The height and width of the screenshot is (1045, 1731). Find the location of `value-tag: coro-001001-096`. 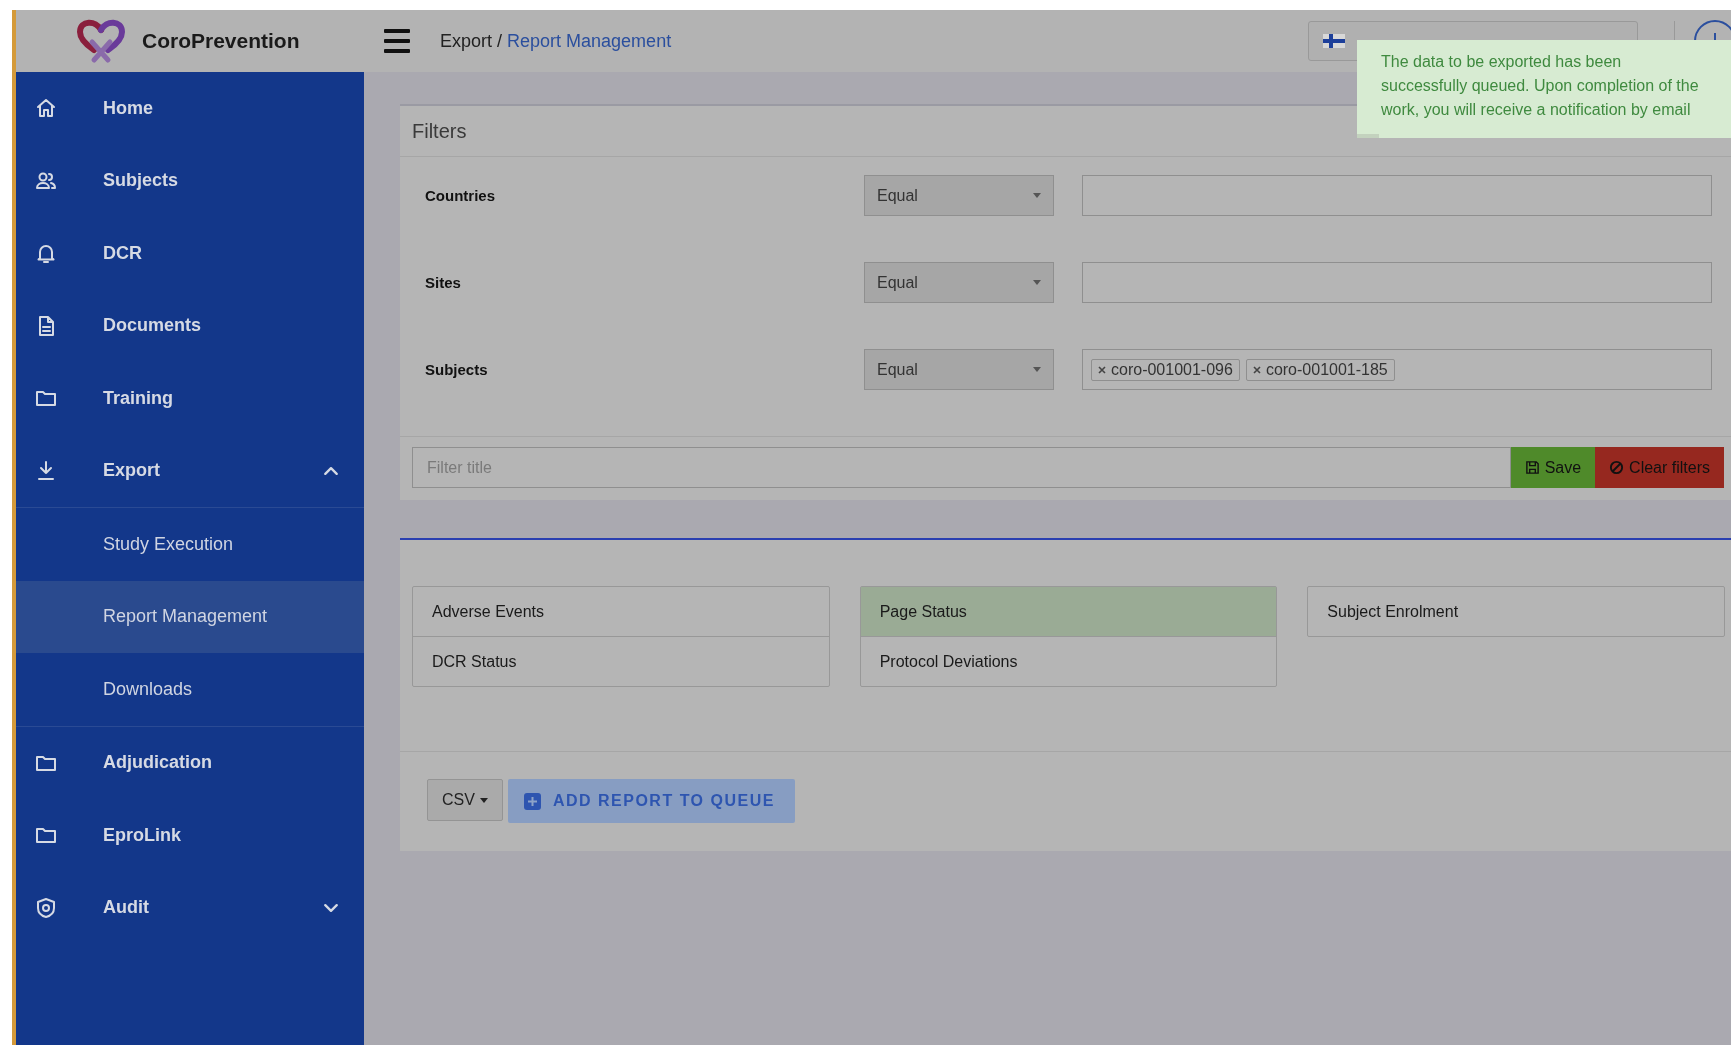

value-tag: coro-001001-096 is located at coordinates (1165, 369).